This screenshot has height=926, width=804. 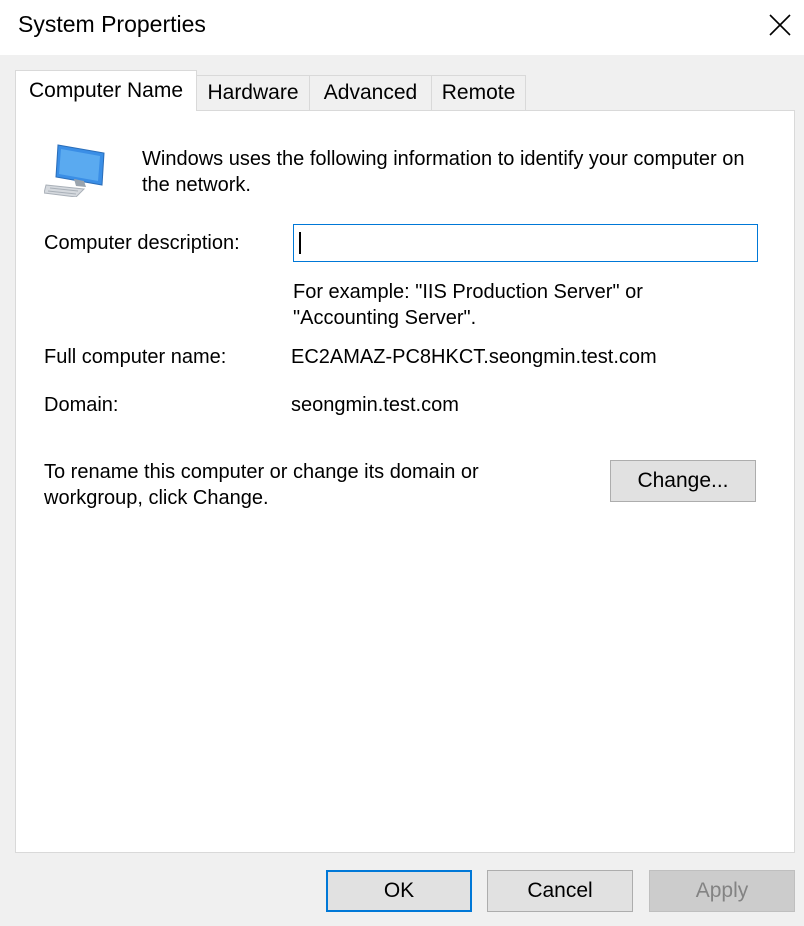 What do you see at coordinates (478, 92) in the screenshot?
I see `tab-remote: Remote` at bounding box center [478, 92].